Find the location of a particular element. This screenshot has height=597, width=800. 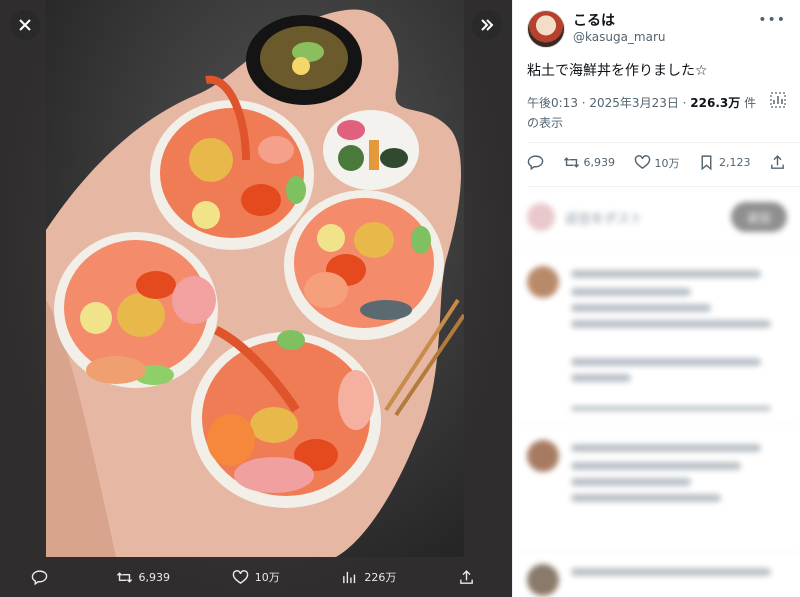

expand-panel-button is located at coordinates (487, 25).